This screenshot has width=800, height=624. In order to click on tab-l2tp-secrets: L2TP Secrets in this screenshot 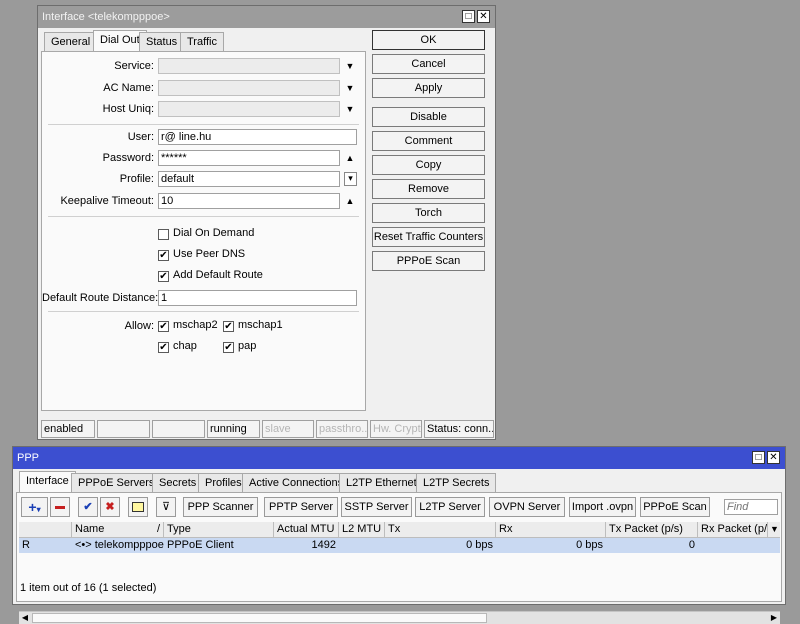, I will do `click(456, 482)`.